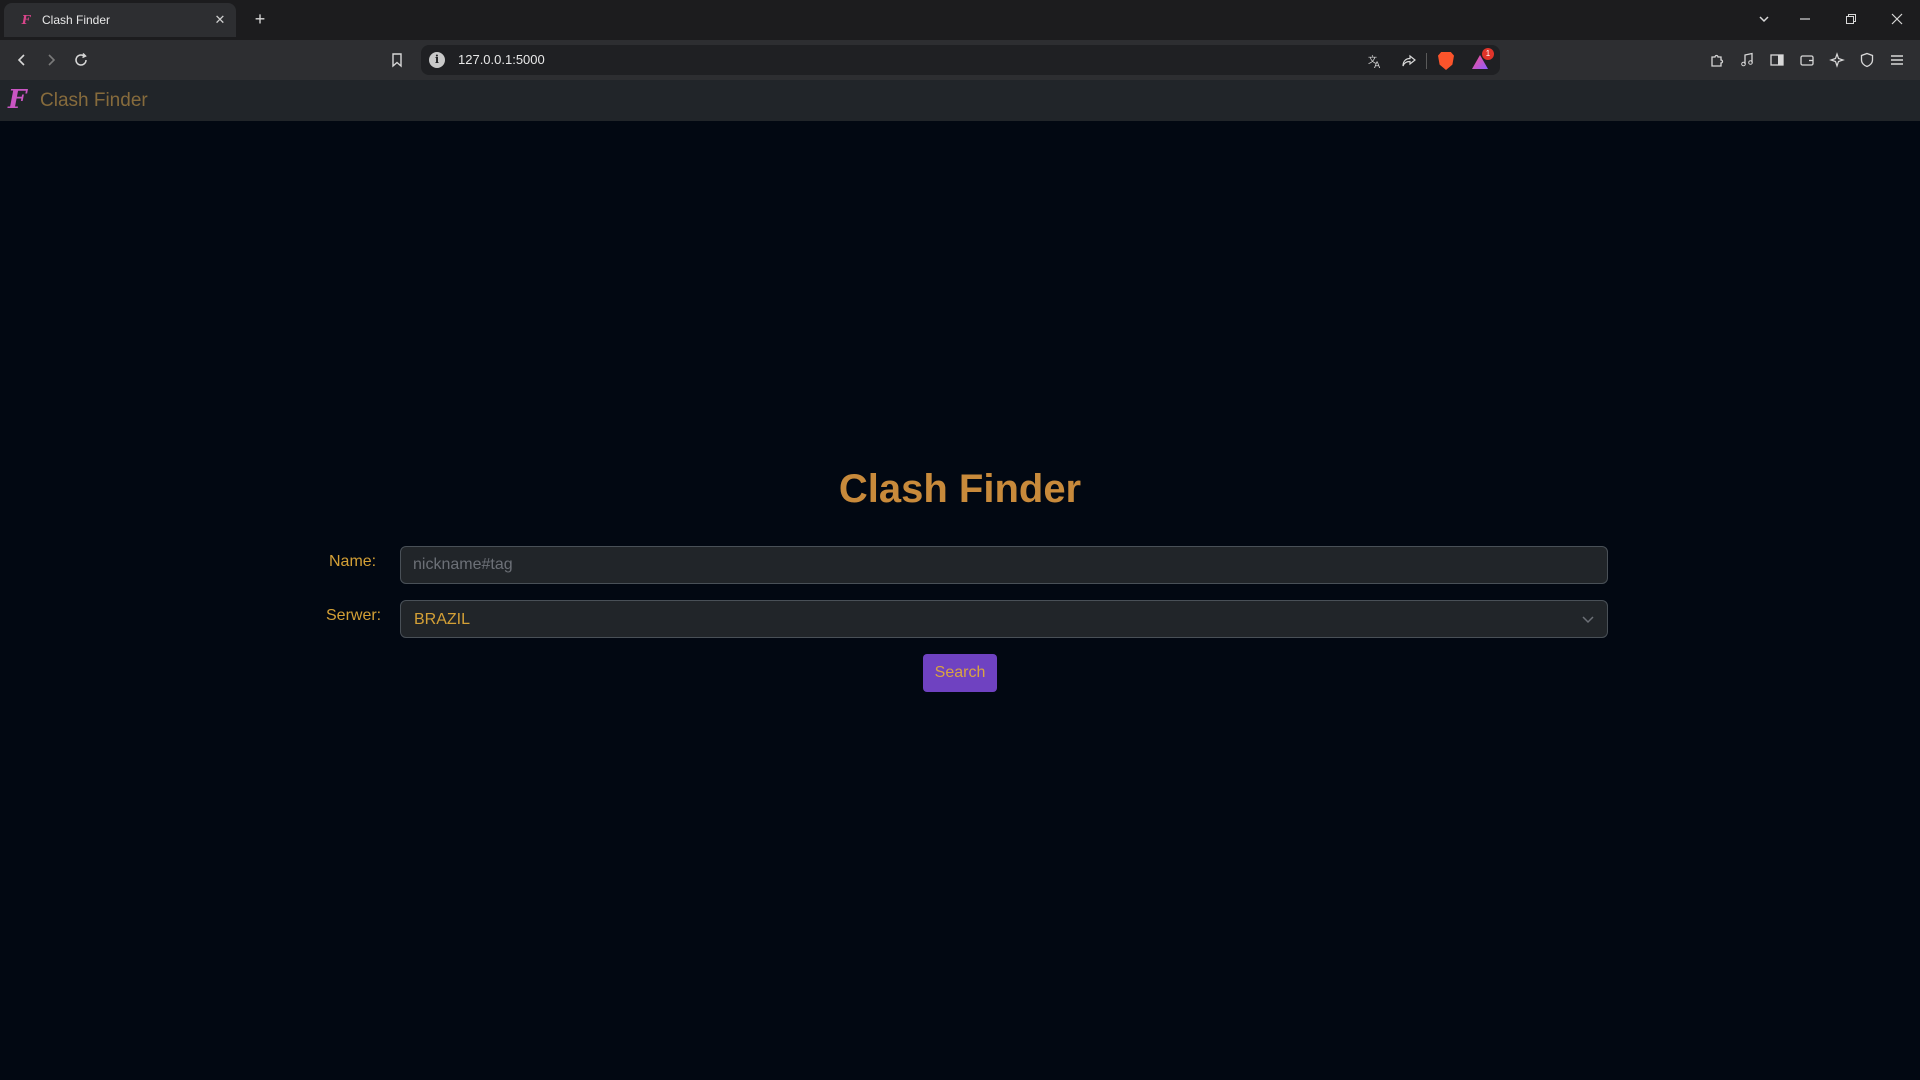 This screenshot has height=1080, width=1920. Describe the element at coordinates (220, 20) in the screenshot. I see `tab-close-icon: ✕` at that location.